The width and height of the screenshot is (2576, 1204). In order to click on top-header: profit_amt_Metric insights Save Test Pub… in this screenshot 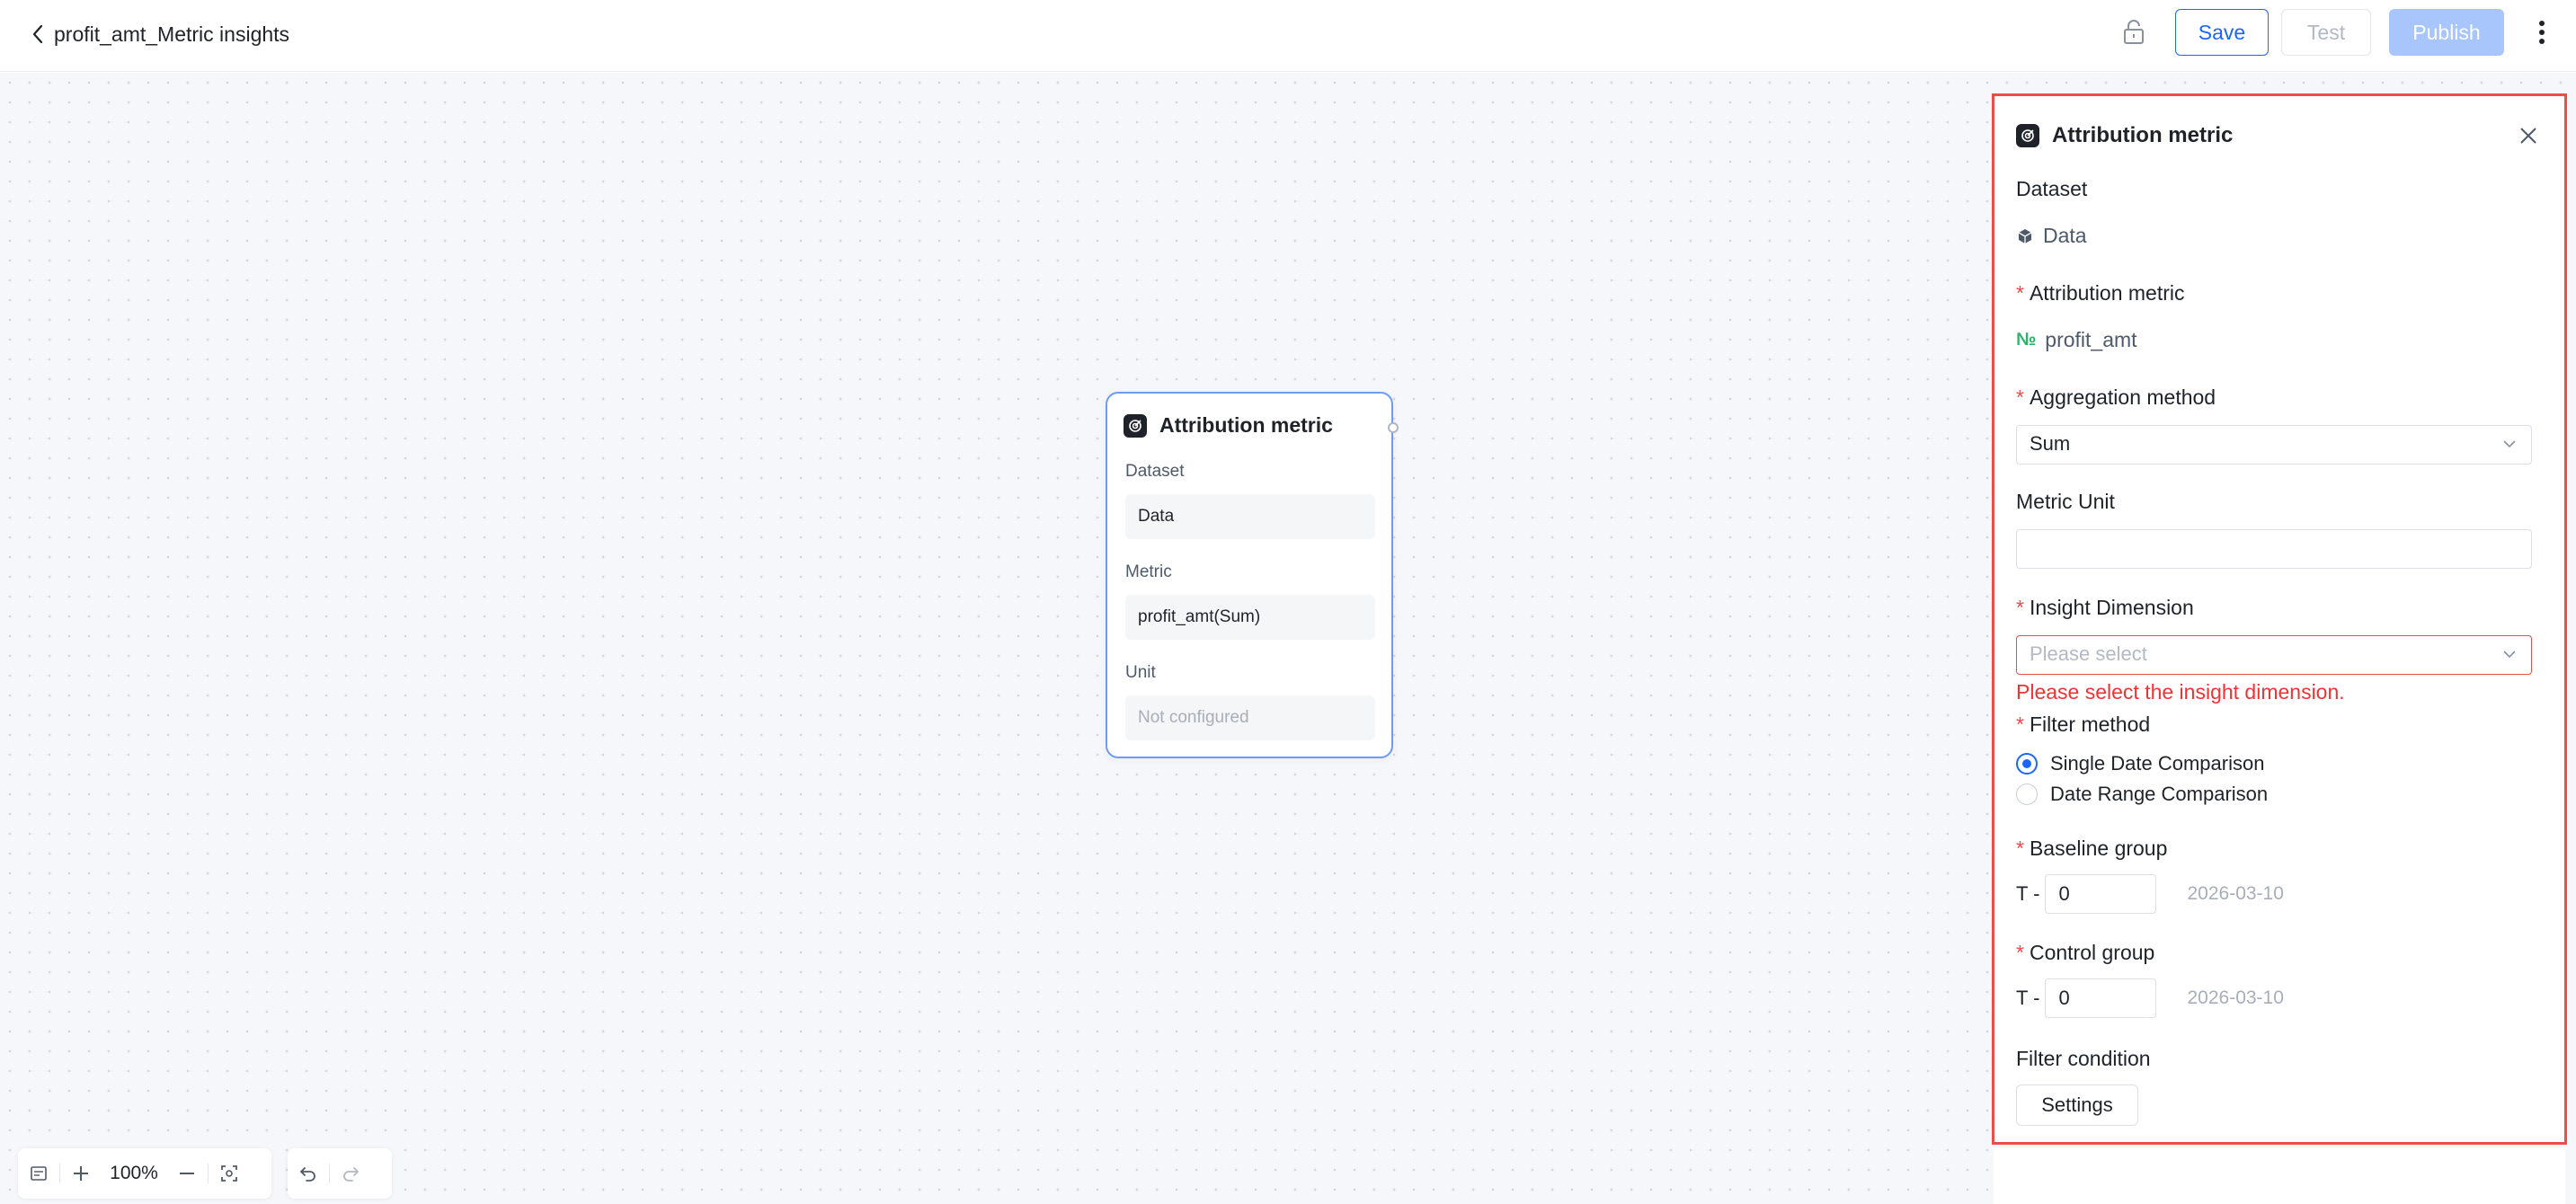, I will do `click(1288, 36)`.